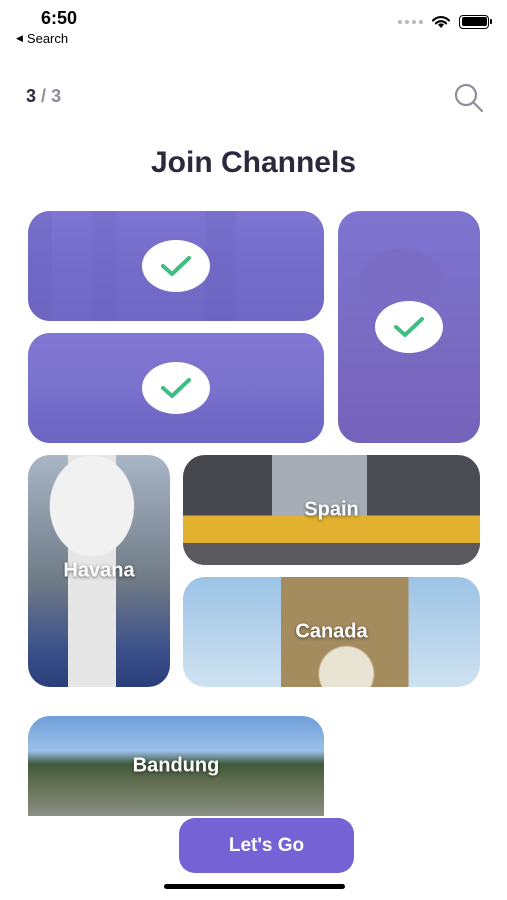  Describe the element at coordinates (266, 845) in the screenshot. I see `lets-go-button: Let's Go` at that location.